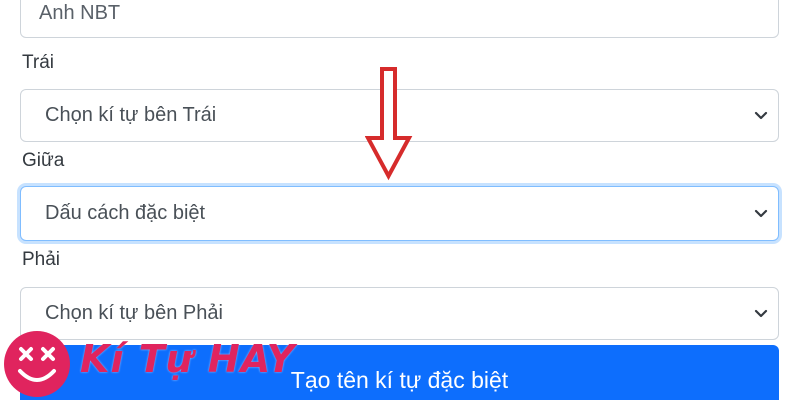 The image size is (800, 400). What do you see at coordinates (41, 259) in the screenshot?
I see `right-label: Phải` at bounding box center [41, 259].